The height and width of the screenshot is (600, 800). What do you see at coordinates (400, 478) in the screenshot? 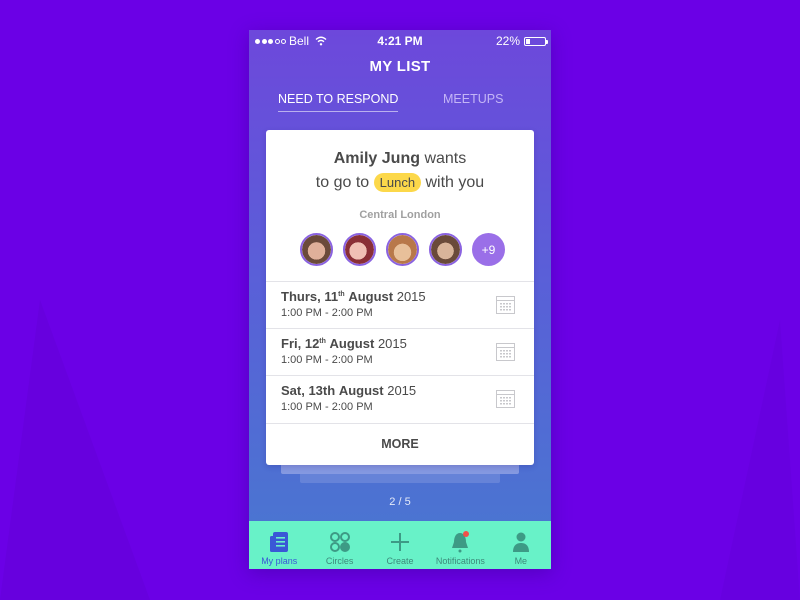
I see `stacked-card-behind` at bounding box center [400, 478].